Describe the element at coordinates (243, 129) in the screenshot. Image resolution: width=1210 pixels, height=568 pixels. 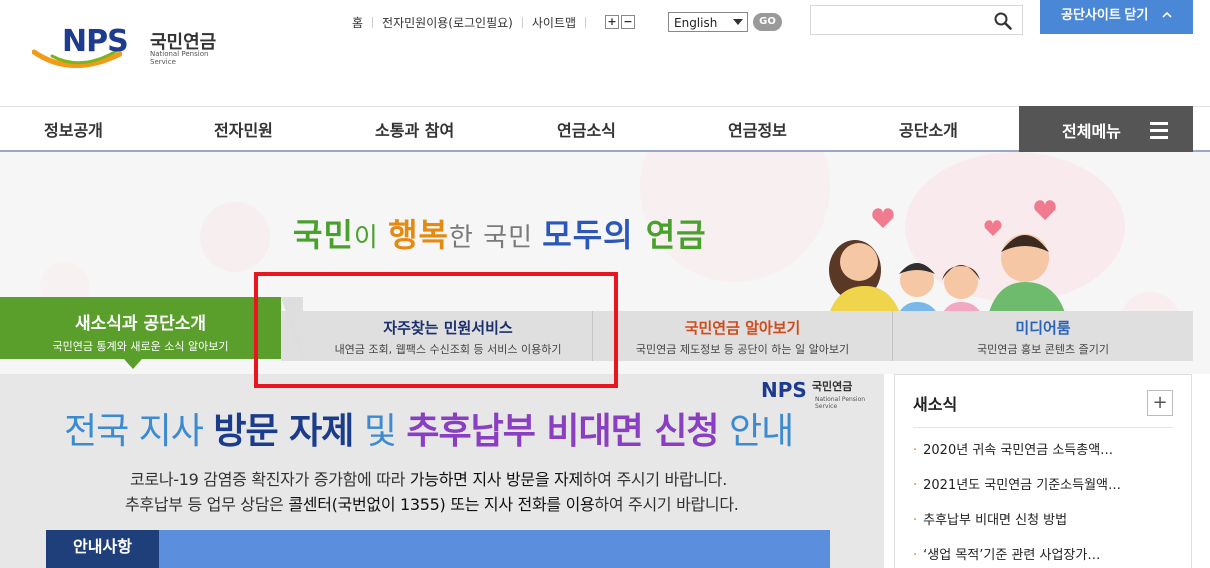
I see `nav-e-civil: 전자민원` at that location.